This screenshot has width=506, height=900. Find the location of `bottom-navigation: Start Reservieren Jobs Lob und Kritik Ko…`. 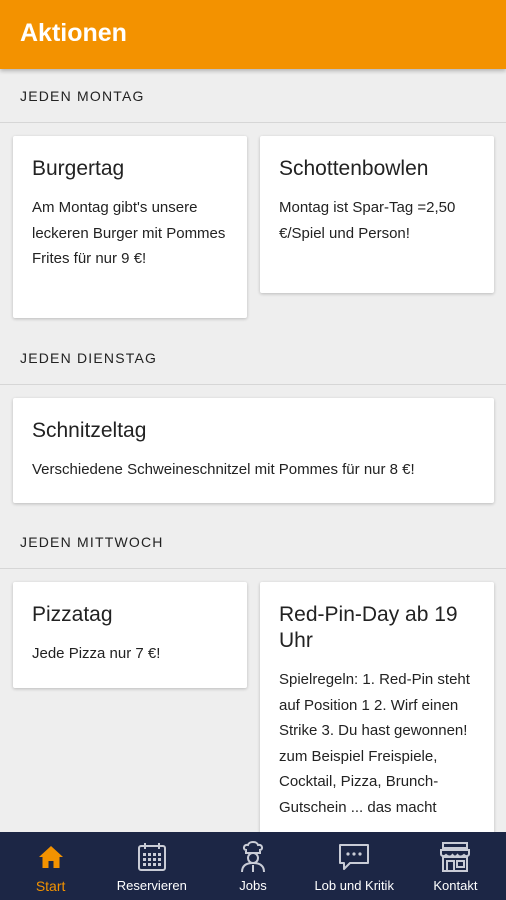

bottom-navigation: Start Reservieren Jobs Lob und Kritik Ko… is located at coordinates (253, 866).